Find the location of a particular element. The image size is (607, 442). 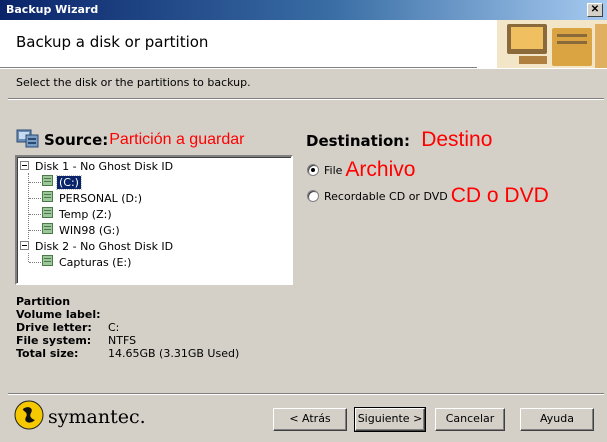

symantec-logo: symantec. is located at coordinates (80, 416).